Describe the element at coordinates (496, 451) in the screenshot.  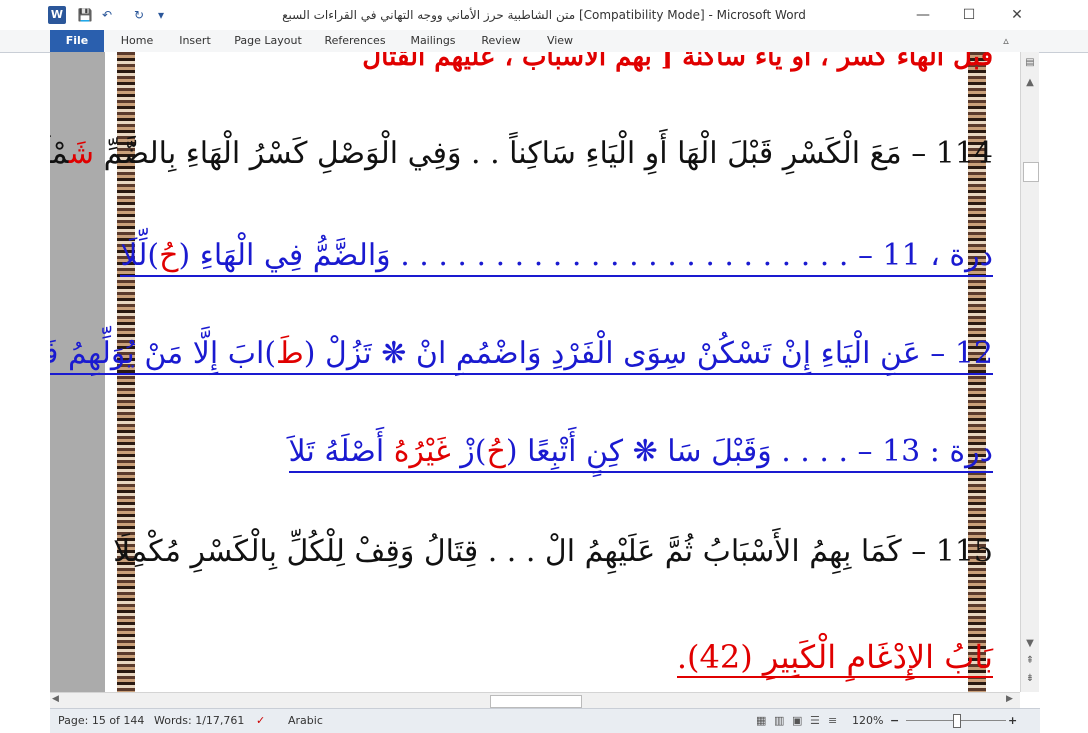
I see `durra-13-code: حُ` at that location.